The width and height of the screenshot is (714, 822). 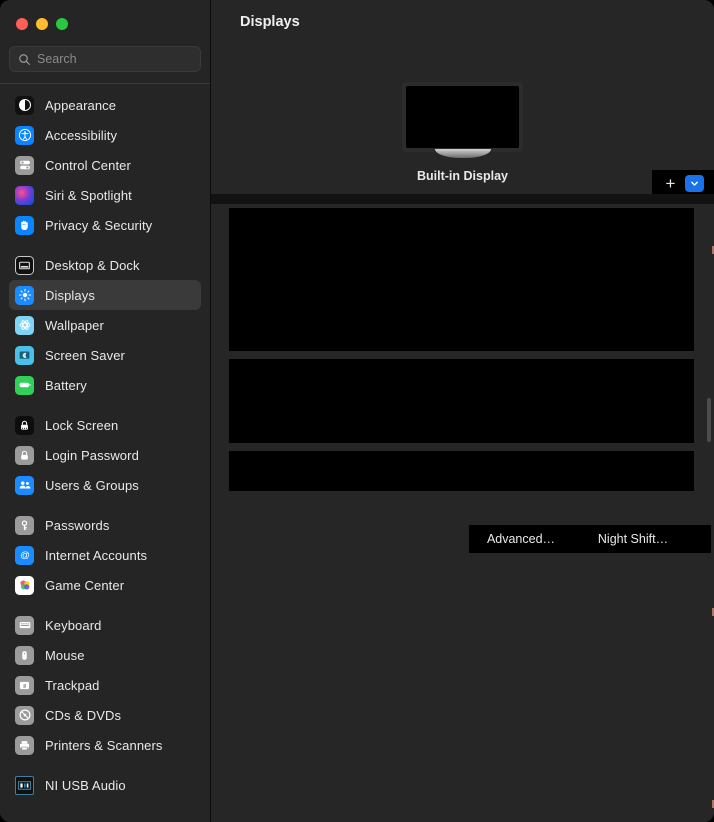 I want to click on sidebar-item-mouse: Mouse, so click(x=105, y=655).